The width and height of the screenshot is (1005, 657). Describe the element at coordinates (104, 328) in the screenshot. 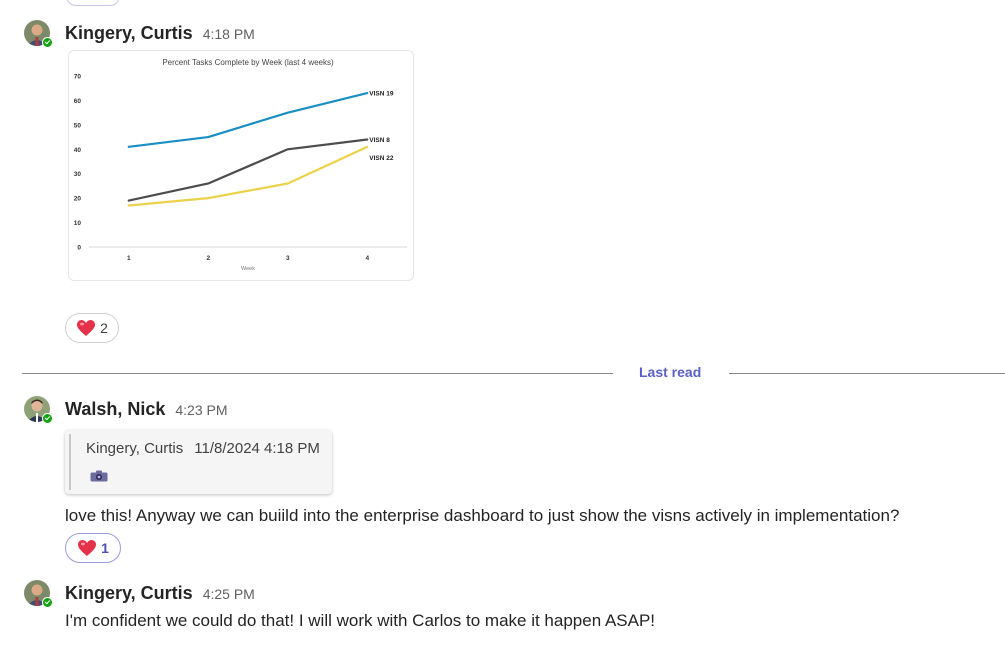

I see `reaction-count: 2` at that location.